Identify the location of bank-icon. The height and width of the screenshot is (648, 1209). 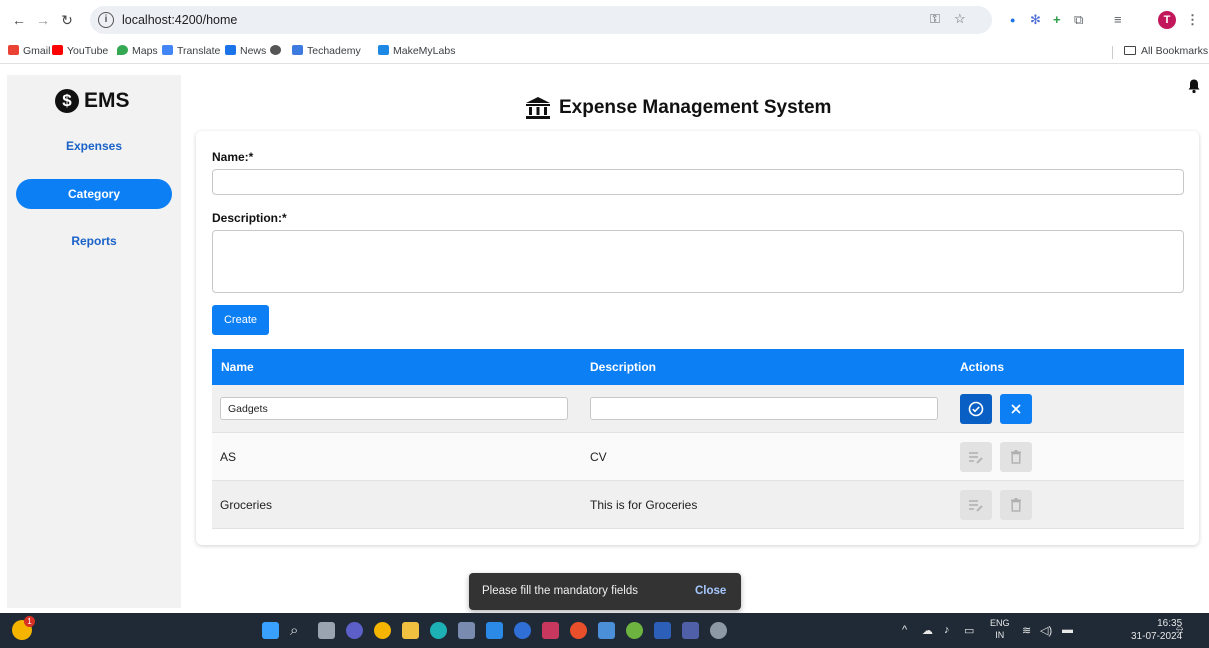
(538, 108).